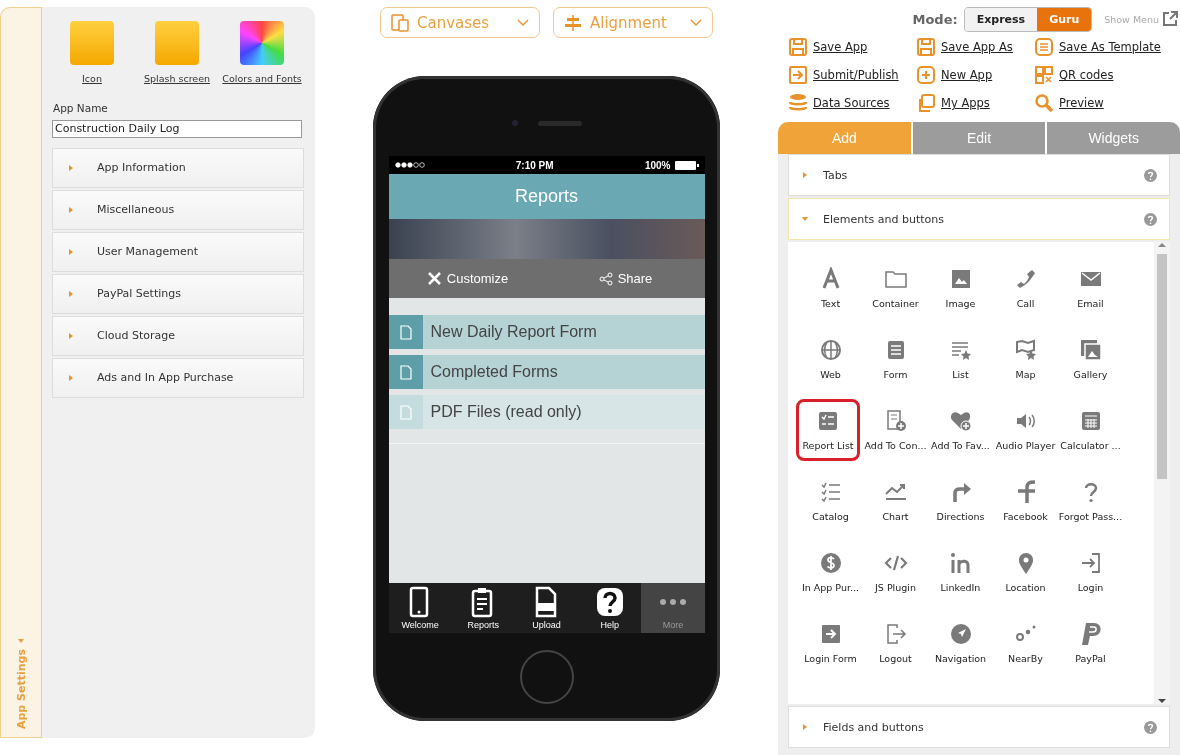  I want to click on list-item: Completed Forms, so click(546, 372).